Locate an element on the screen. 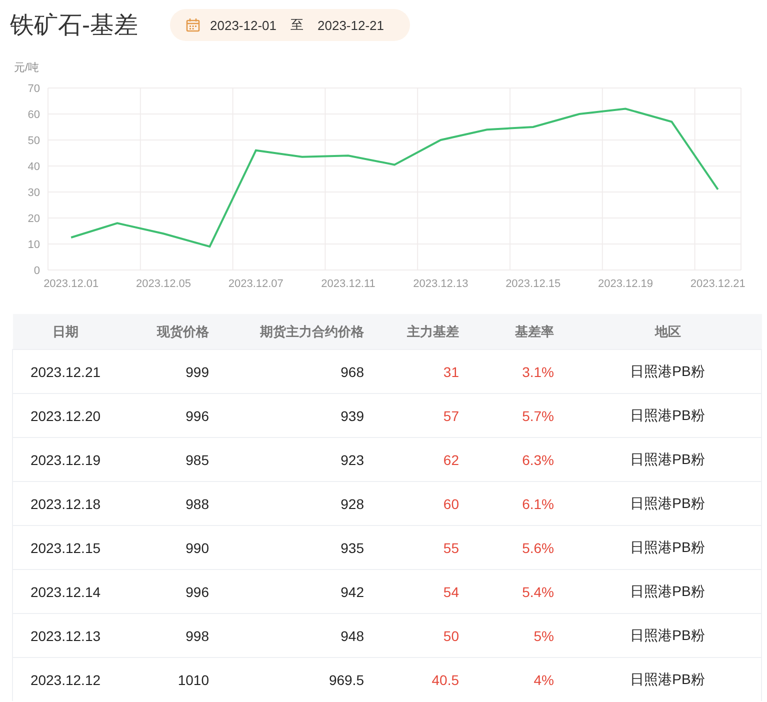  y-tick-label: 0 is located at coordinates (37, 271).